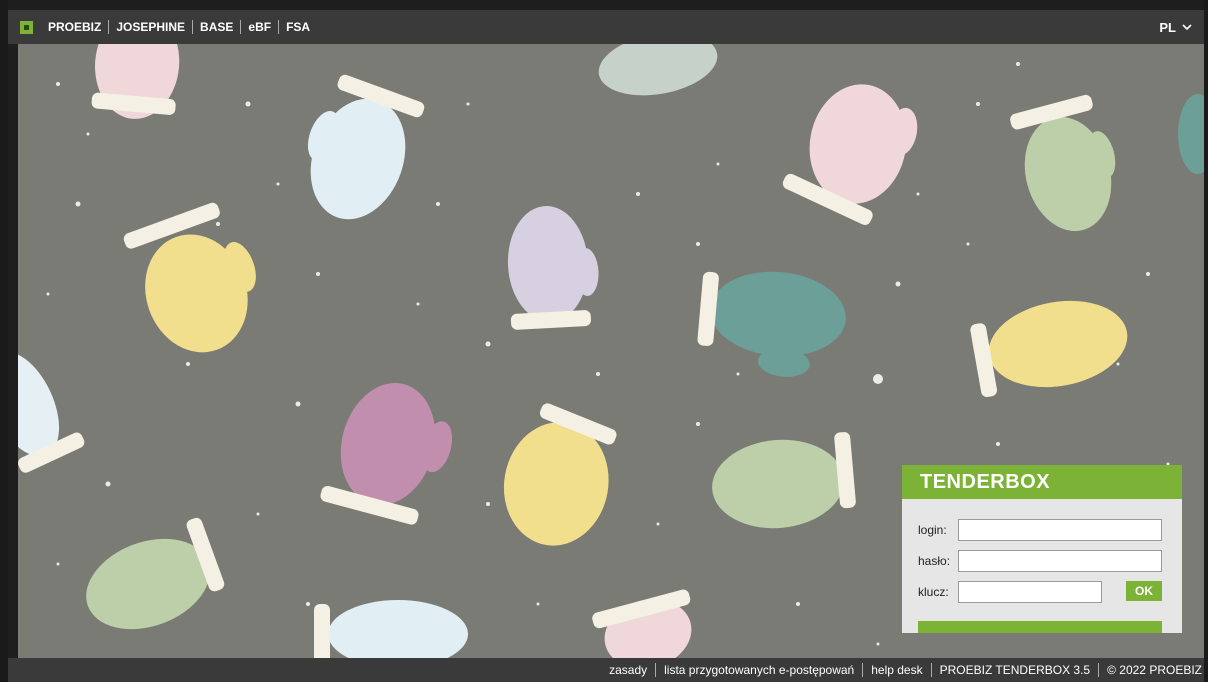  What do you see at coordinates (1167, 27) in the screenshot?
I see `language-label: PL` at bounding box center [1167, 27].